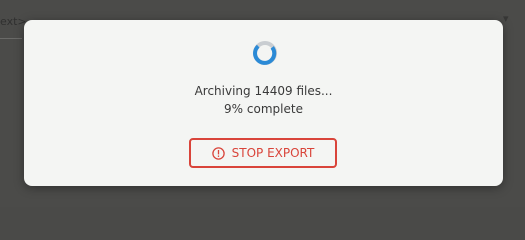  I want to click on alert-circle-icon, so click(218, 153).